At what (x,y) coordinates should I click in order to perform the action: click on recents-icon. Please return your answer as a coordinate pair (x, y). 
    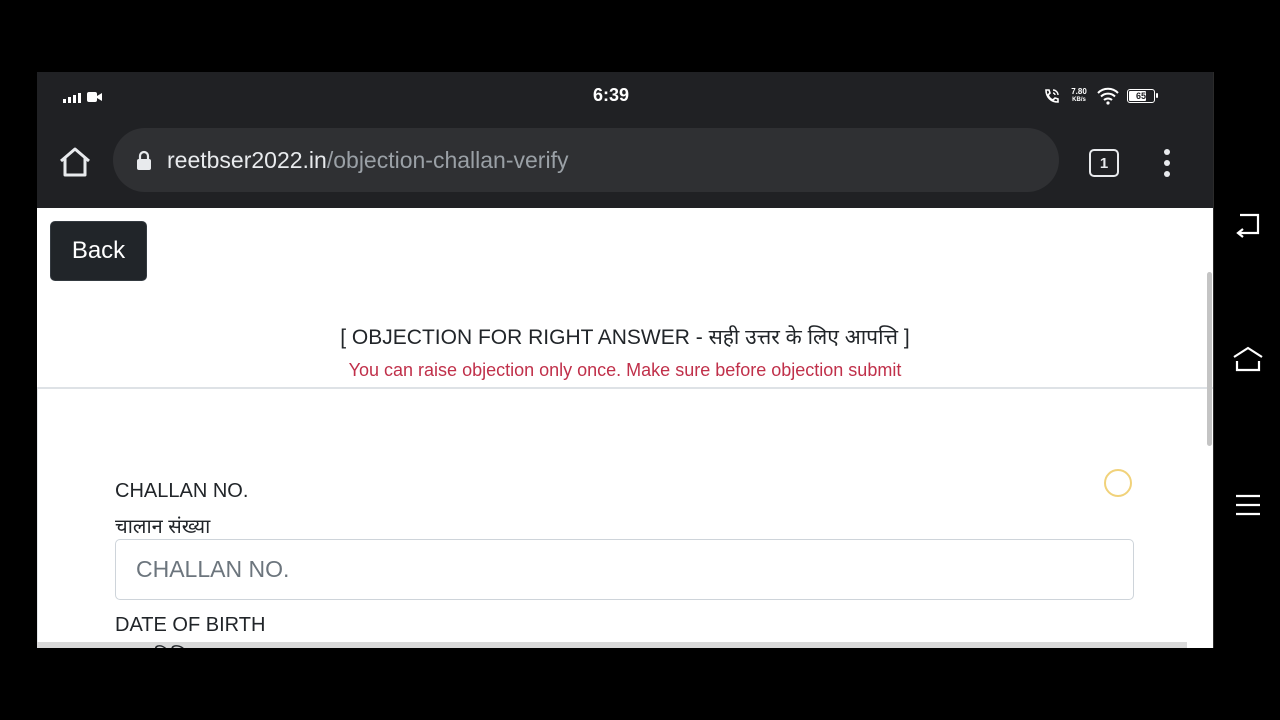
    Looking at the image, I should click on (1248, 505).